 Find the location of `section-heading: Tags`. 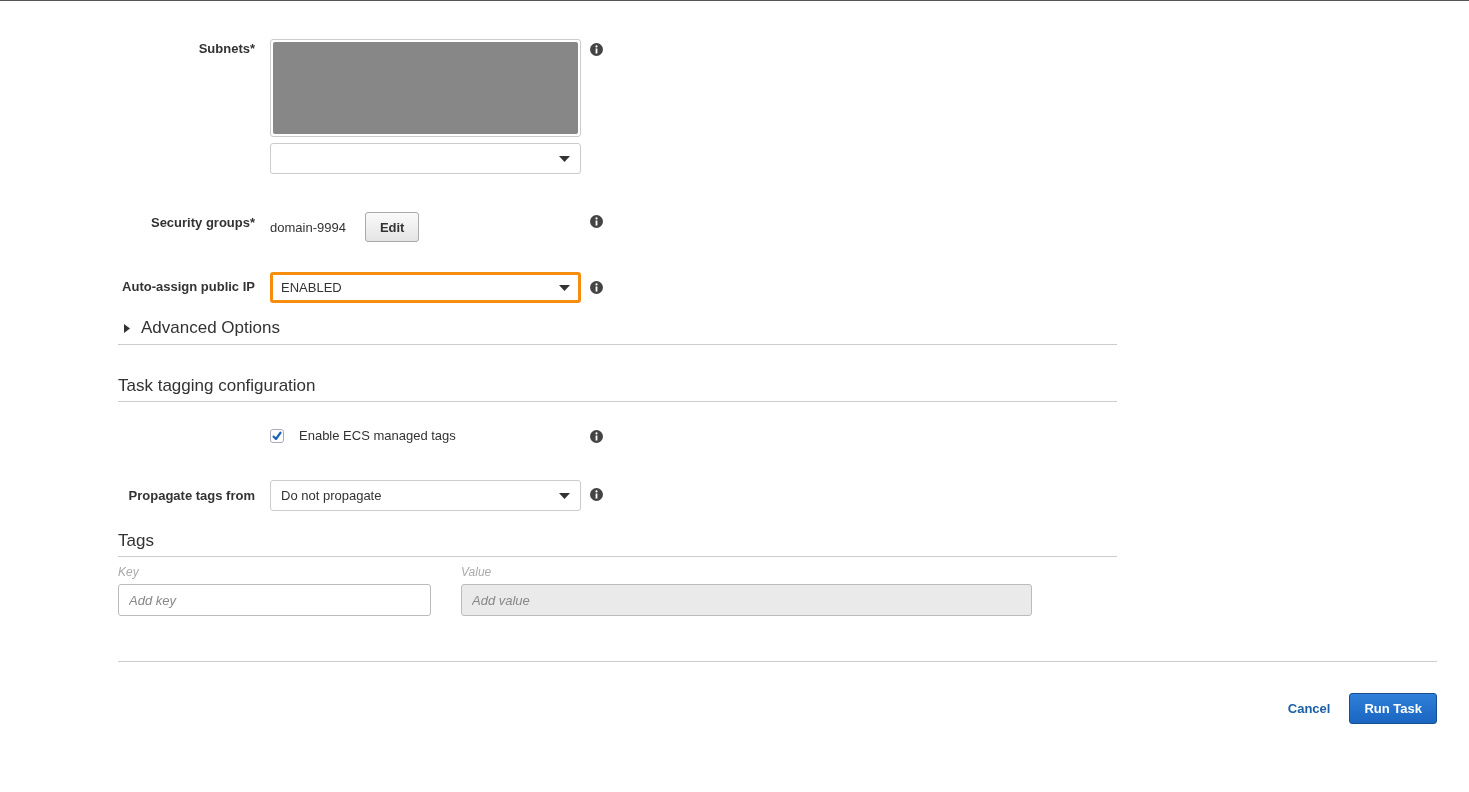

section-heading: Tags is located at coordinates (136, 540).